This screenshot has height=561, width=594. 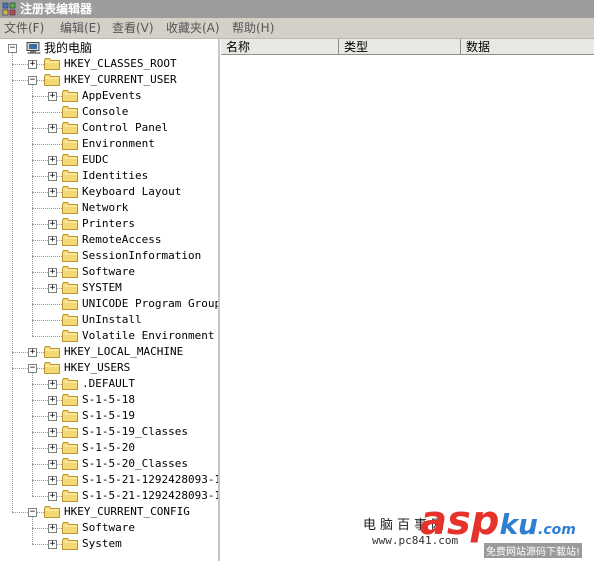 What do you see at coordinates (127, 511) in the screenshot?
I see `tree-node-label: HKEY_CURRENT_CONFIG` at bounding box center [127, 511].